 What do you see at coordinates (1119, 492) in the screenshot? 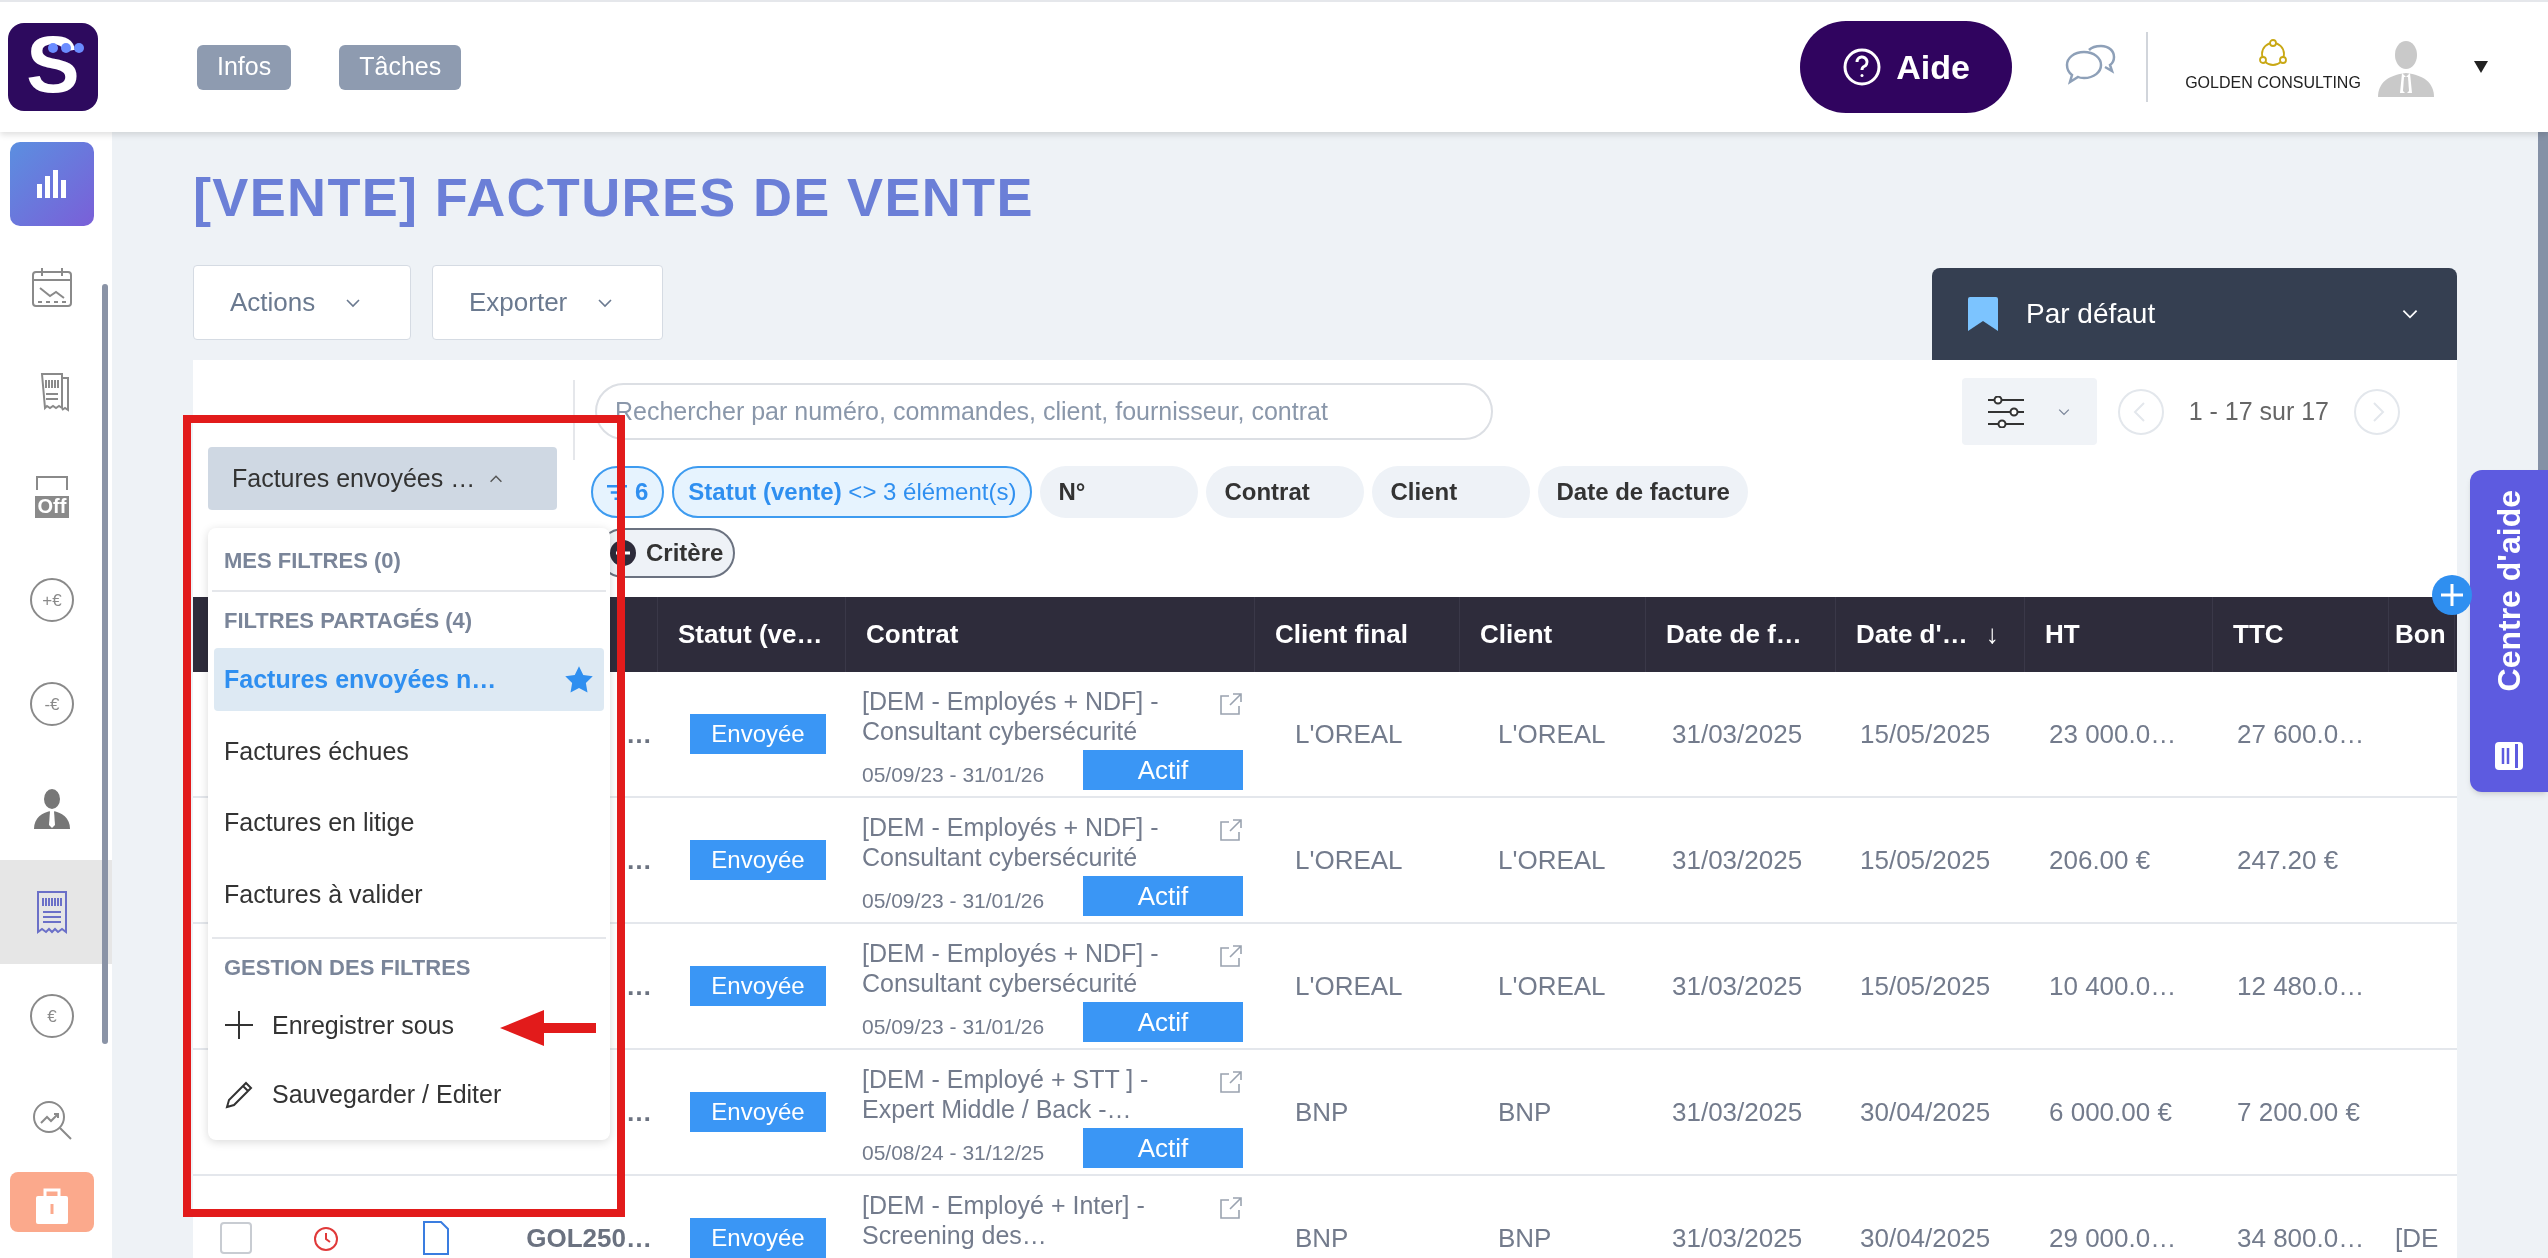
I see `filter-chip: N°` at bounding box center [1119, 492].